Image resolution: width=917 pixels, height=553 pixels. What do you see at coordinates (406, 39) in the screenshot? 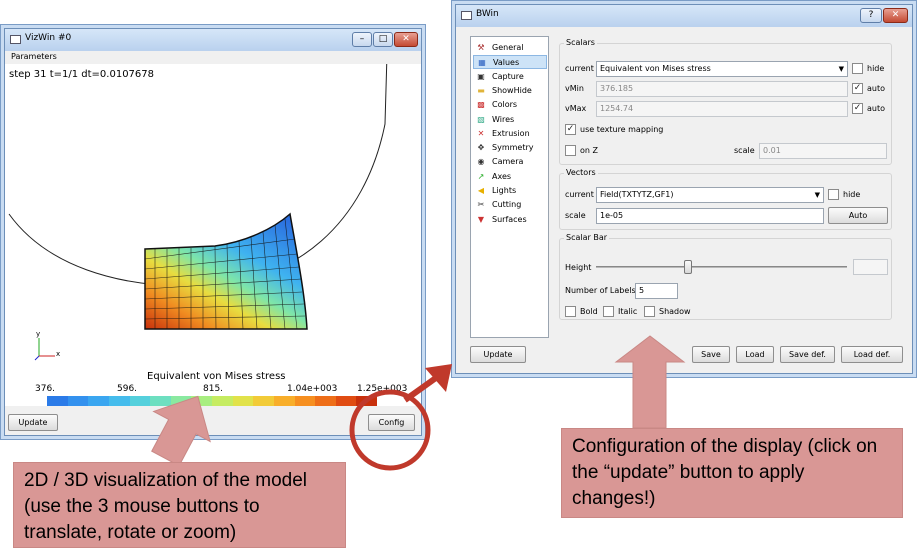
I see `close-button: ✕` at bounding box center [406, 39].